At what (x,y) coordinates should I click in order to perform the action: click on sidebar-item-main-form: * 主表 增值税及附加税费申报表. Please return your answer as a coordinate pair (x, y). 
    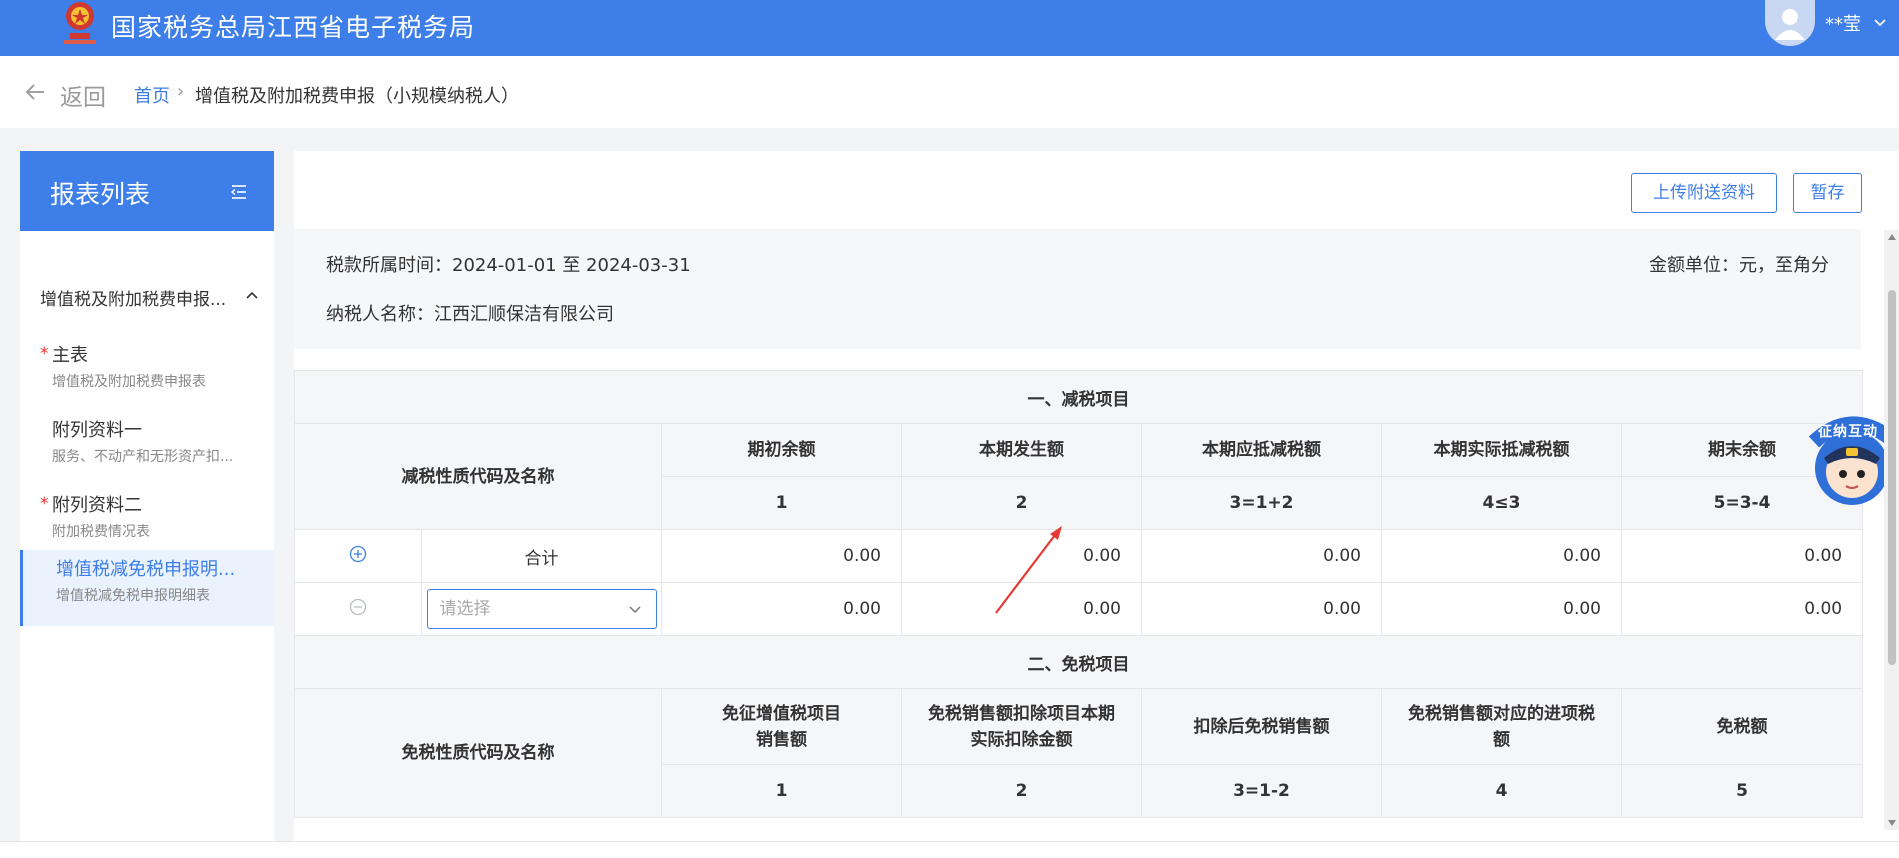
    Looking at the image, I should click on (147, 374).